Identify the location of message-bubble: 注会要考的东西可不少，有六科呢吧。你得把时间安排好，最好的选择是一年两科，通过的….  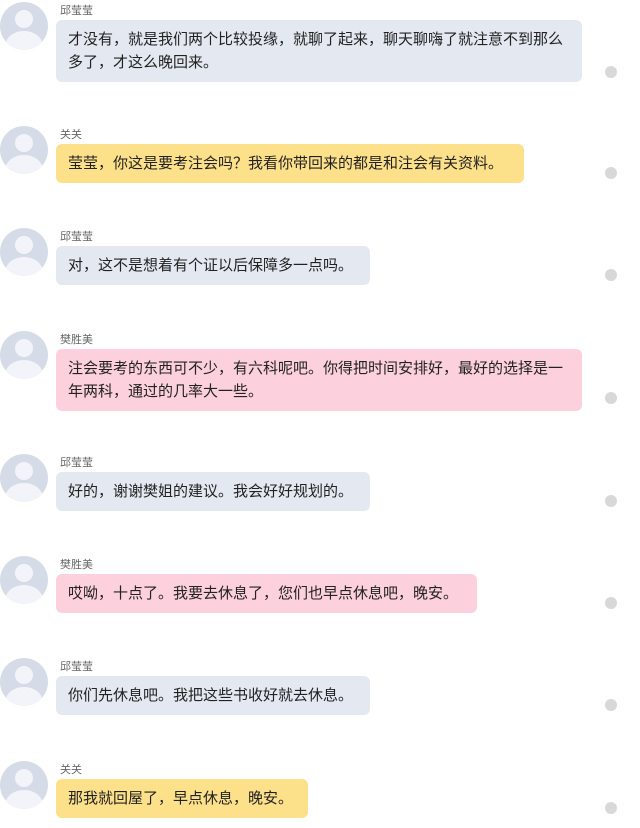
(319, 380).